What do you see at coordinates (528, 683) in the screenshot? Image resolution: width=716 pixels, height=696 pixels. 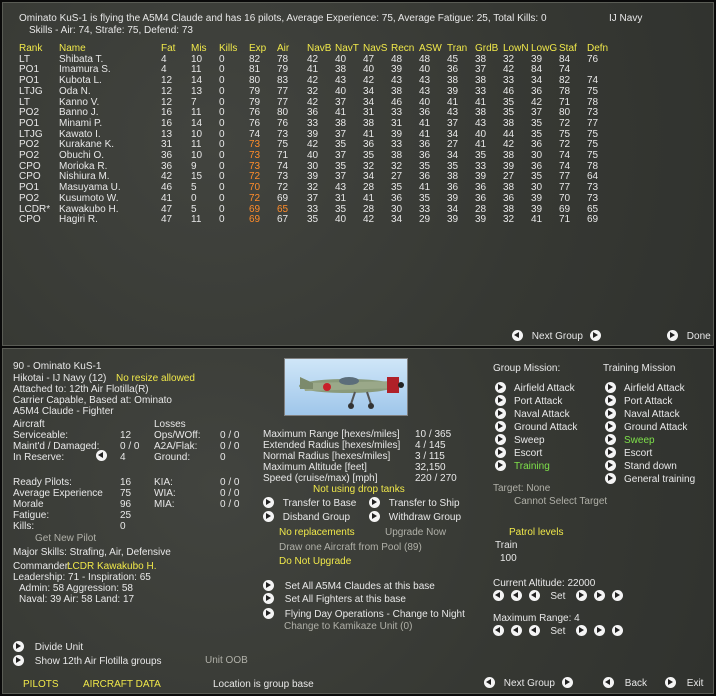 I see `next-group-button-bottom: Next Group` at bounding box center [528, 683].